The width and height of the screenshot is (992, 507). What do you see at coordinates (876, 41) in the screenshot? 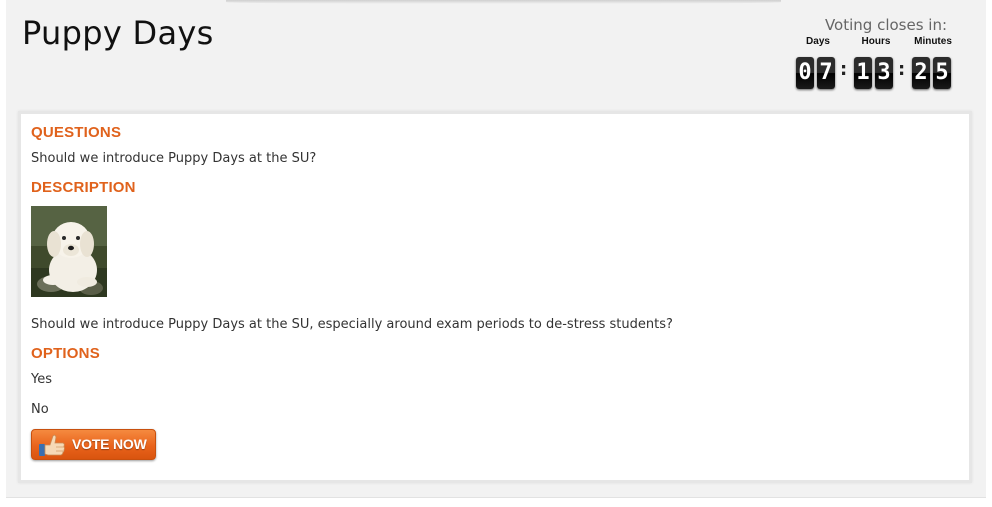
I see `hours-label: Hours` at bounding box center [876, 41].